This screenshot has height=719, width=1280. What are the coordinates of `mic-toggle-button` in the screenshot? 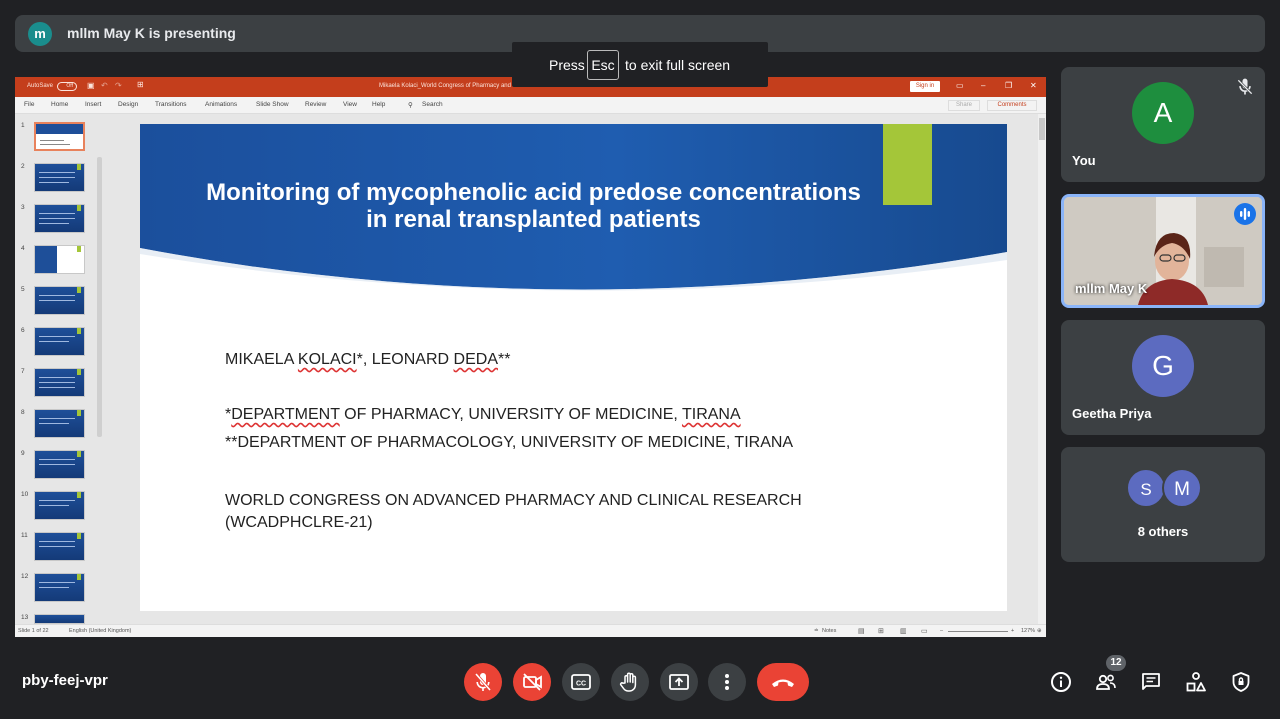 It's located at (483, 682).